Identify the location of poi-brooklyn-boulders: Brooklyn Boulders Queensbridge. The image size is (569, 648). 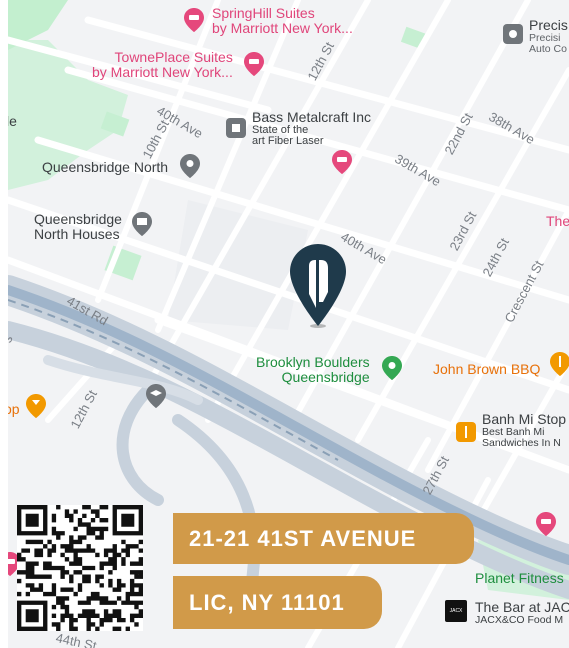
(313, 369).